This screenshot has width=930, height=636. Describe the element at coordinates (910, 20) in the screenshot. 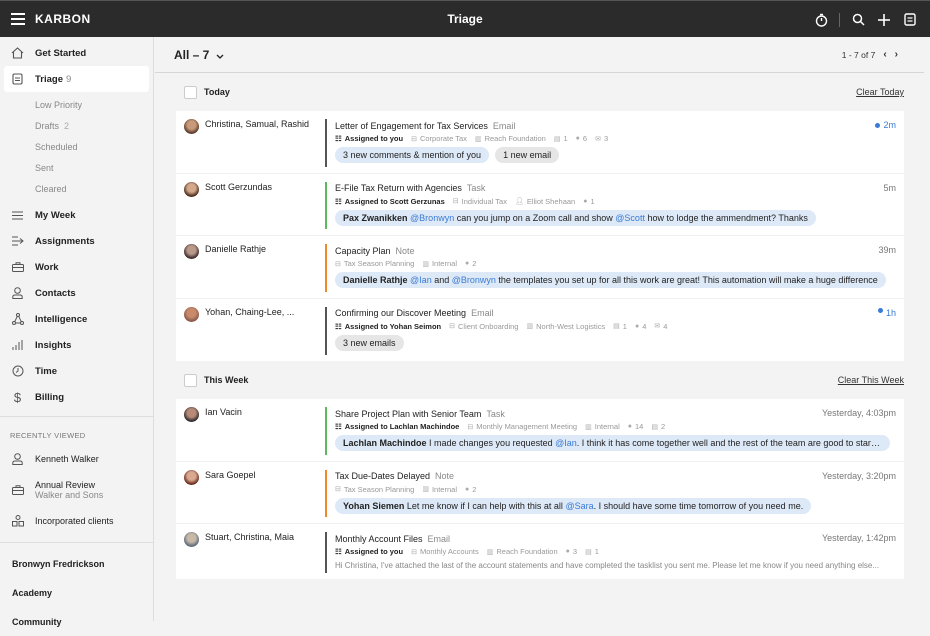

I see `triage-icon` at that location.